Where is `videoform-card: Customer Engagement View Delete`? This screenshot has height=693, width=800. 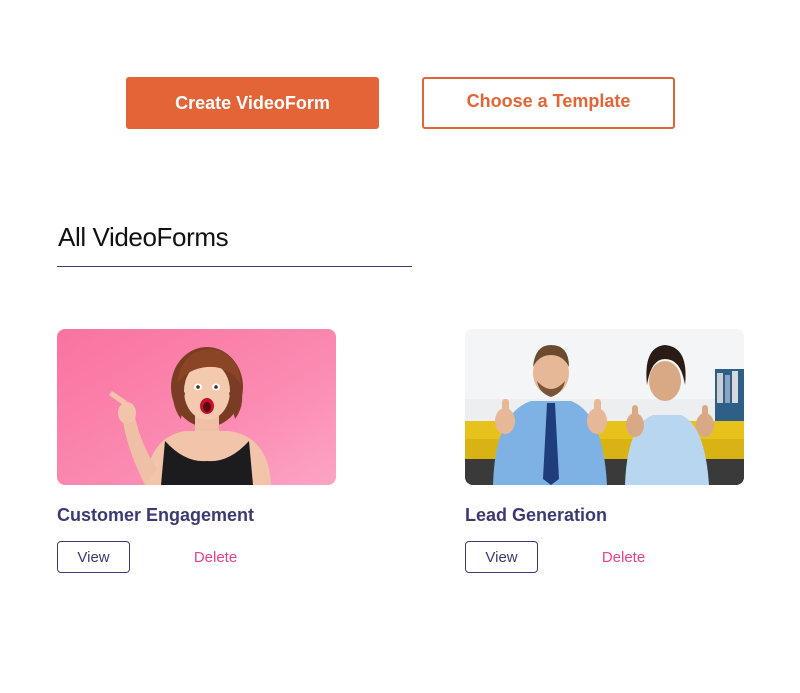
videoform-card: Customer Engagement View Delete is located at coordinates (197, 451).